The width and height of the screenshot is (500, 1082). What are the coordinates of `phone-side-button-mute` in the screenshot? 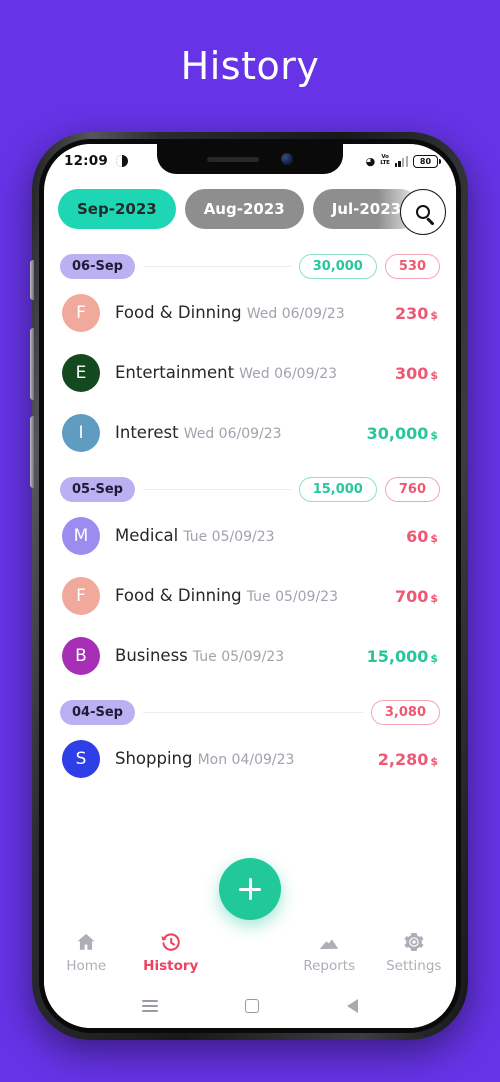 It's located at (32, 280).